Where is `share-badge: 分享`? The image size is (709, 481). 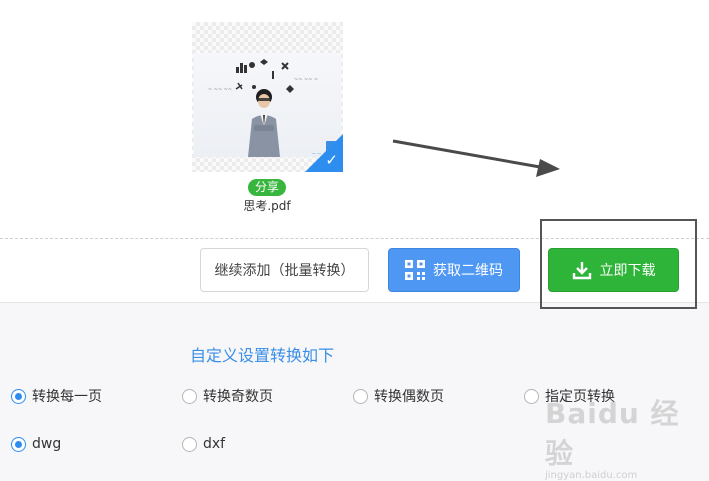 share-badge: 分享 is located at coordinates (267, 187).